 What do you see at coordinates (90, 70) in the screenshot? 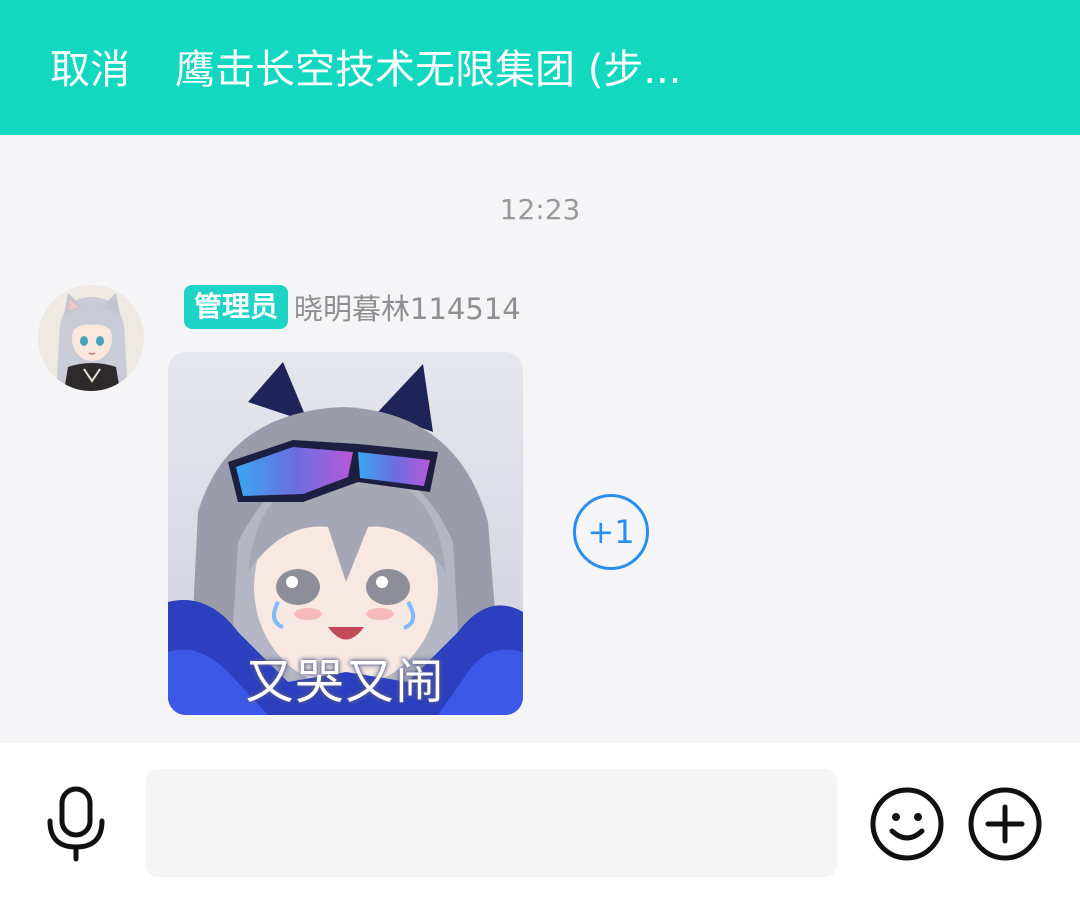
I see `cancel-button: 取消` at bounding box center [90, 70].